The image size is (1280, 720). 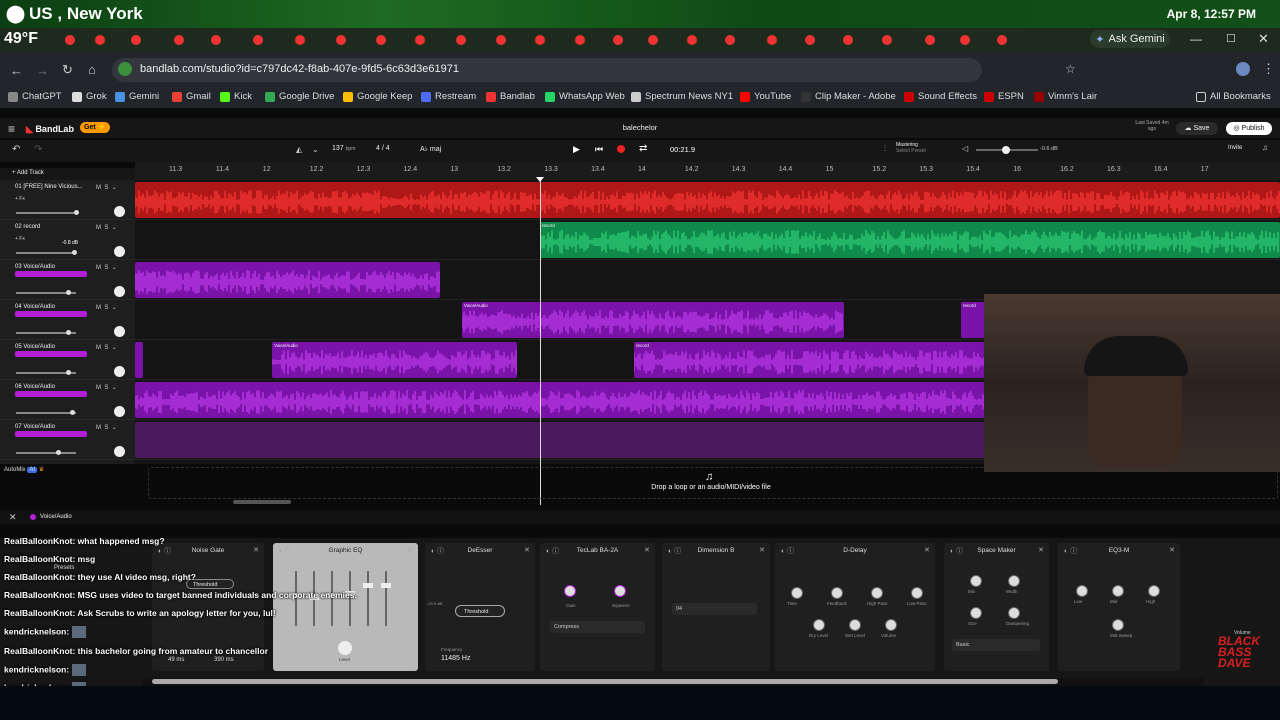 I want to click on track-header-01: 01 [FREE] Nine Vicious... M S ⌄ + Fx, so click(x=67, y=200).